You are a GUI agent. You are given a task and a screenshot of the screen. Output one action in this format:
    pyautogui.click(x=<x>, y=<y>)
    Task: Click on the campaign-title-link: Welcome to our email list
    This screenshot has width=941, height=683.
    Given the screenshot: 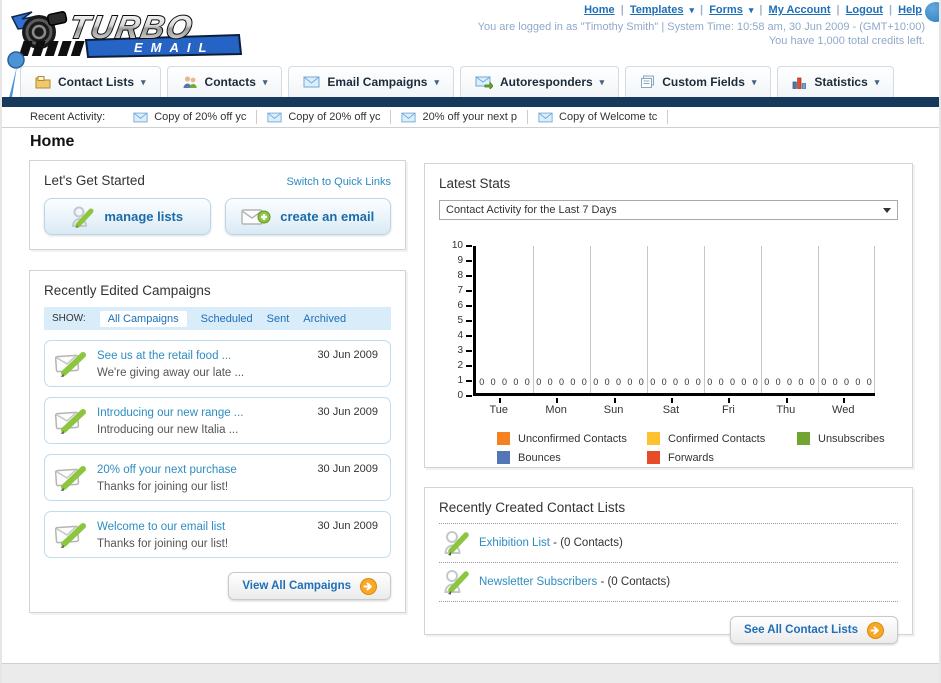 What is the action you would take?
    pyautogui.click(x=161, y=527)
    